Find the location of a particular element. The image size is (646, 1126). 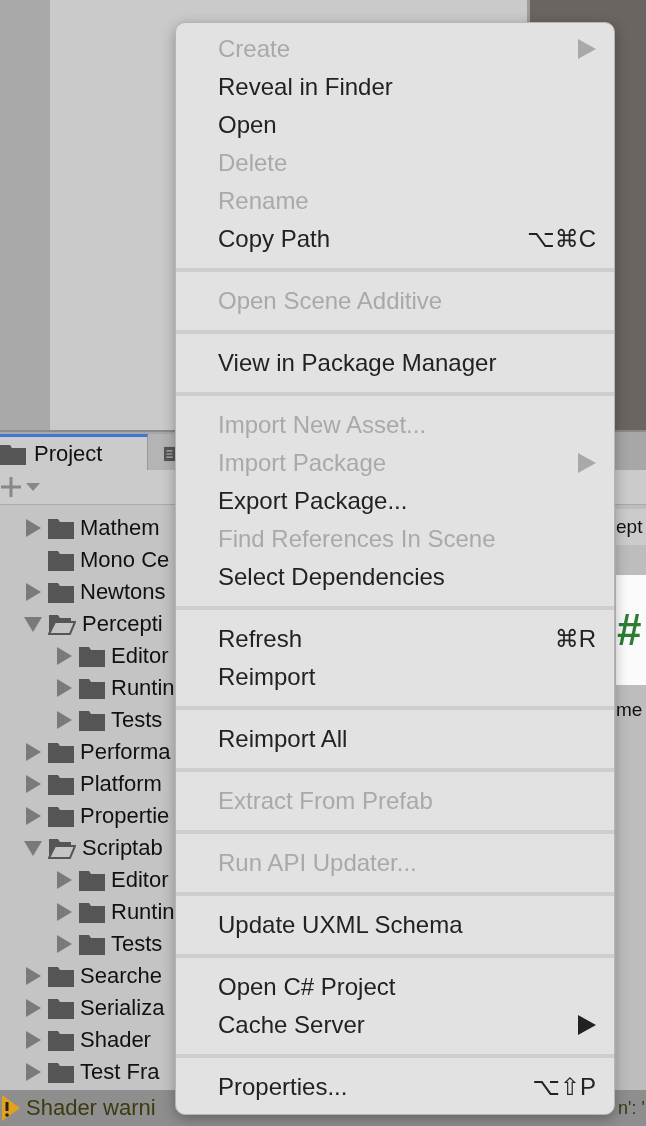

folder-label: Mathem is located at coordinates (120, 528).